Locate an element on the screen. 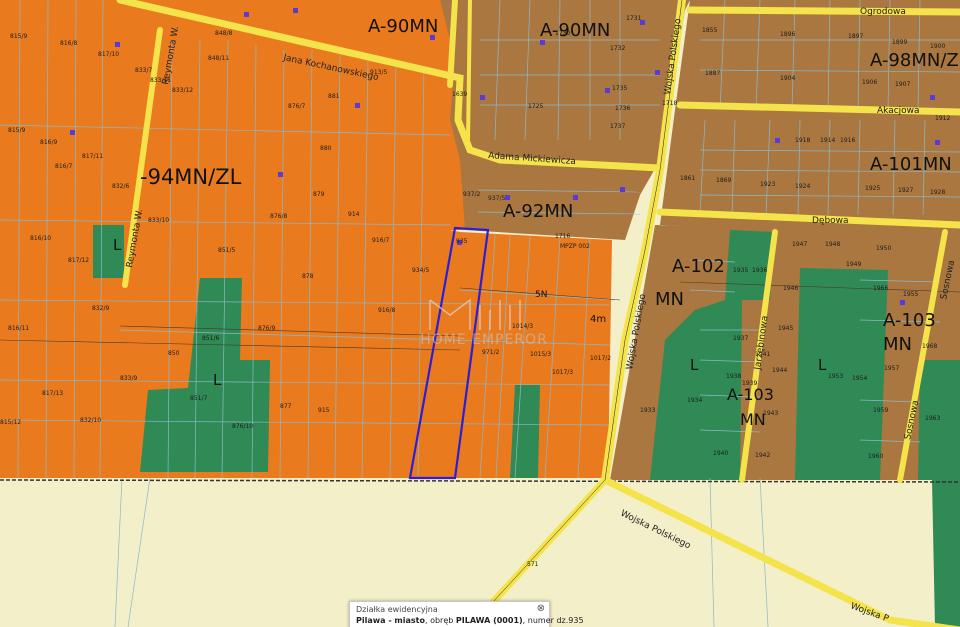 This screenshot has height=627, width=960. plot-label: 880 is located at coordinates (326, 148).